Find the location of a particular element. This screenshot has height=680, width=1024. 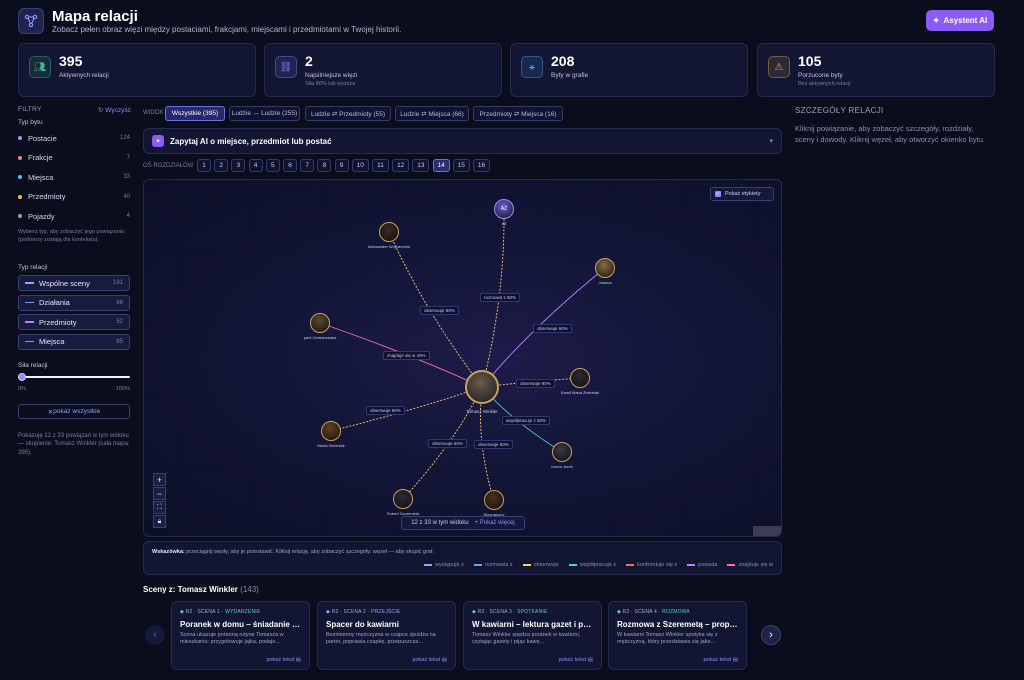

strength-slider is located at coordinates (74, 377).